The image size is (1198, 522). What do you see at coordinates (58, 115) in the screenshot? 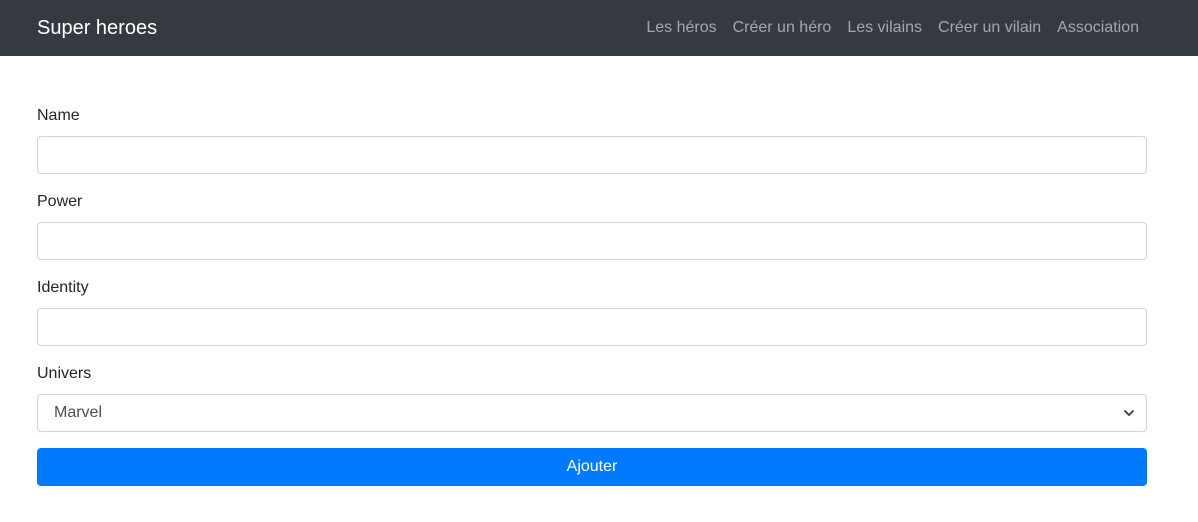
I see `name-label: Name` at bounding box center [58, 115].